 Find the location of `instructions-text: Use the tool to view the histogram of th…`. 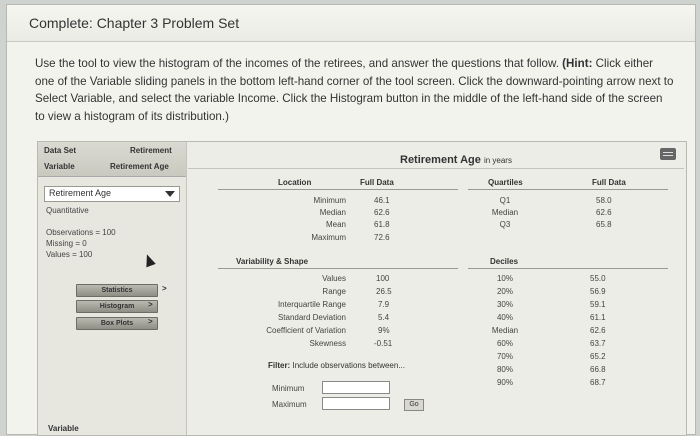

instructions-text: Use the tool to view the histogram of th… is located at coordinates (297, 63).